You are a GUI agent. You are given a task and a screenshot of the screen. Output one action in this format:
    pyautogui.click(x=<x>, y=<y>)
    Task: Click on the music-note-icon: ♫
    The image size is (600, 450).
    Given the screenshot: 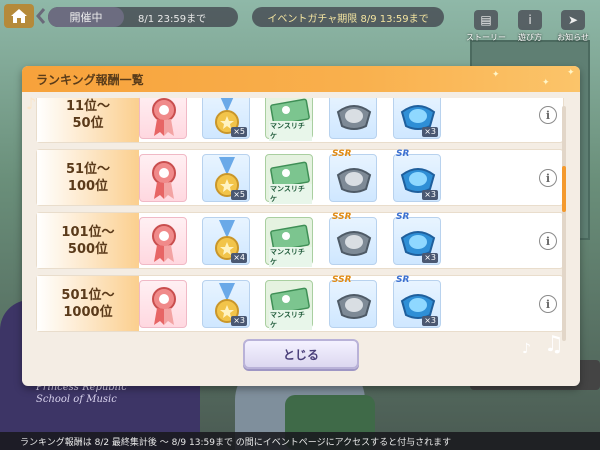 What is the action you would take?
    pyautogui.click(x=554, y=344)
    